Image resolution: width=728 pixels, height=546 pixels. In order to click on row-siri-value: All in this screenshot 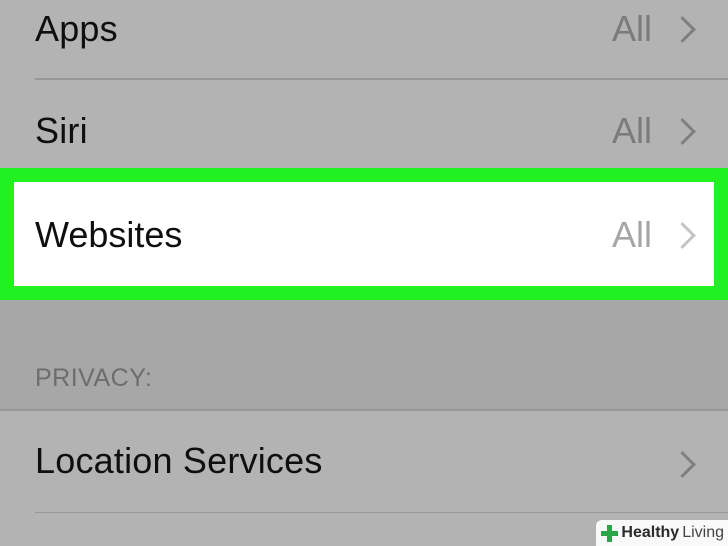, I will do `click(631, 130)`.